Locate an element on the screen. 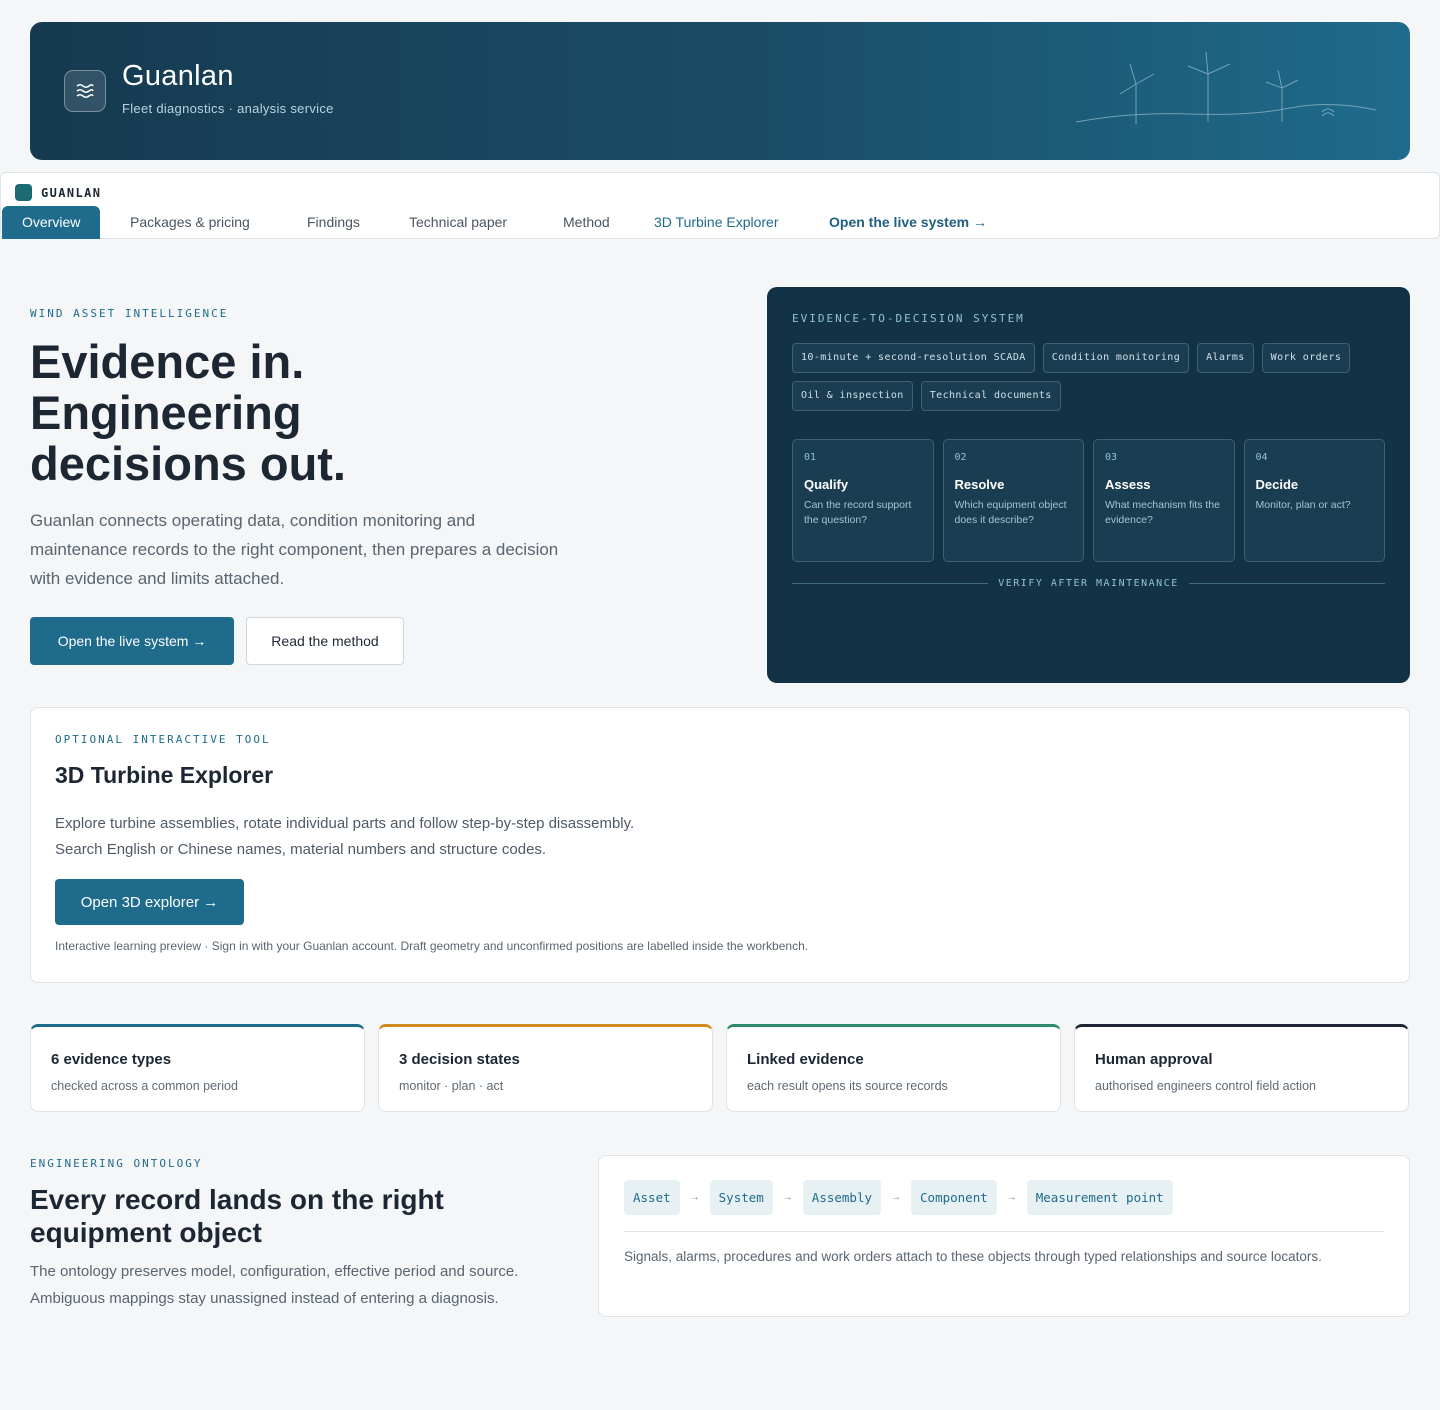 This screenshot has width=1440, height=1410. tab-technical-paper: Technical paper is located at coordinates (458, 222).